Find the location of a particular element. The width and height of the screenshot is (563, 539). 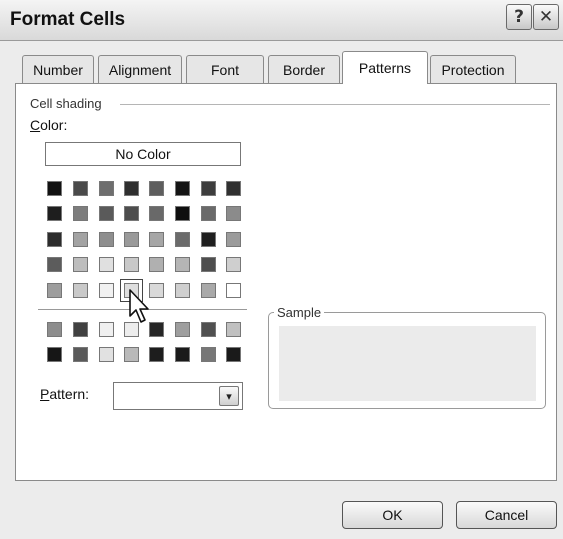

no-color-button: No Color is located at coordinates (143, 154).